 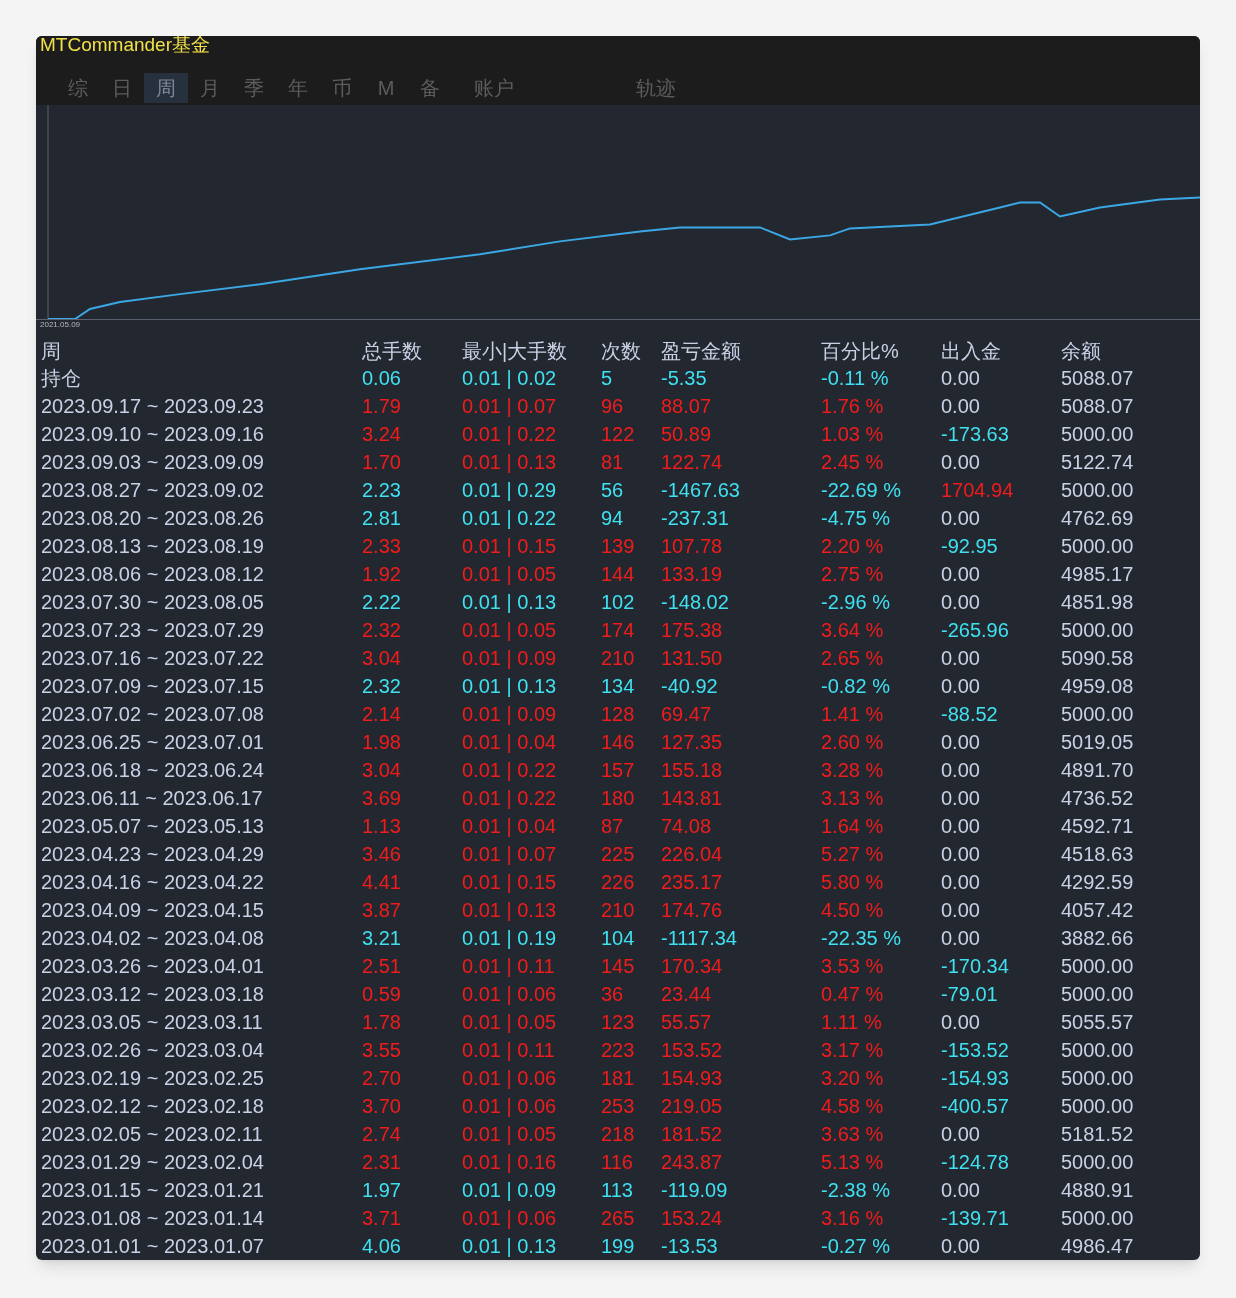 I want to click on table-cell-text: 2023.08.20 ~ 2023.08.26, so click(x=153, y=518).